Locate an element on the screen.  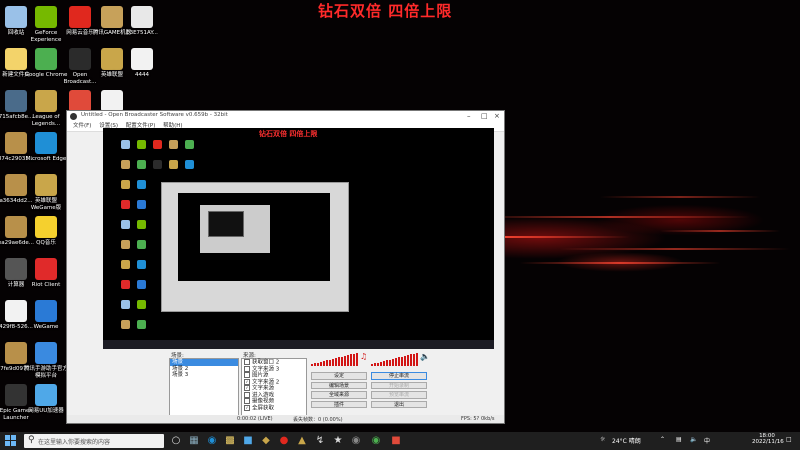
scene-item: 场景 3 is located at coordinates (204, 375).